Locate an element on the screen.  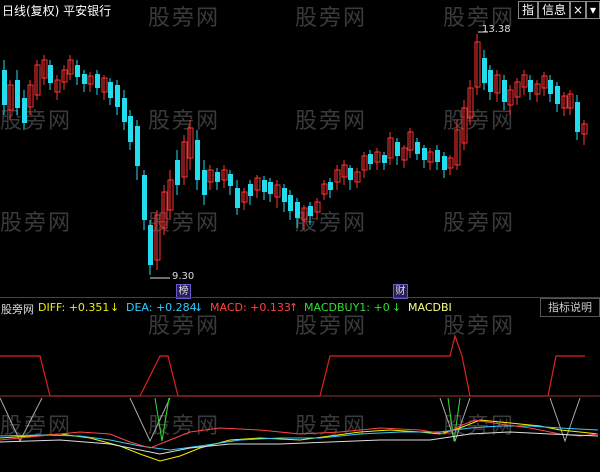
macd-value: MACD: +0.133 is located at coordinates (250, 307).